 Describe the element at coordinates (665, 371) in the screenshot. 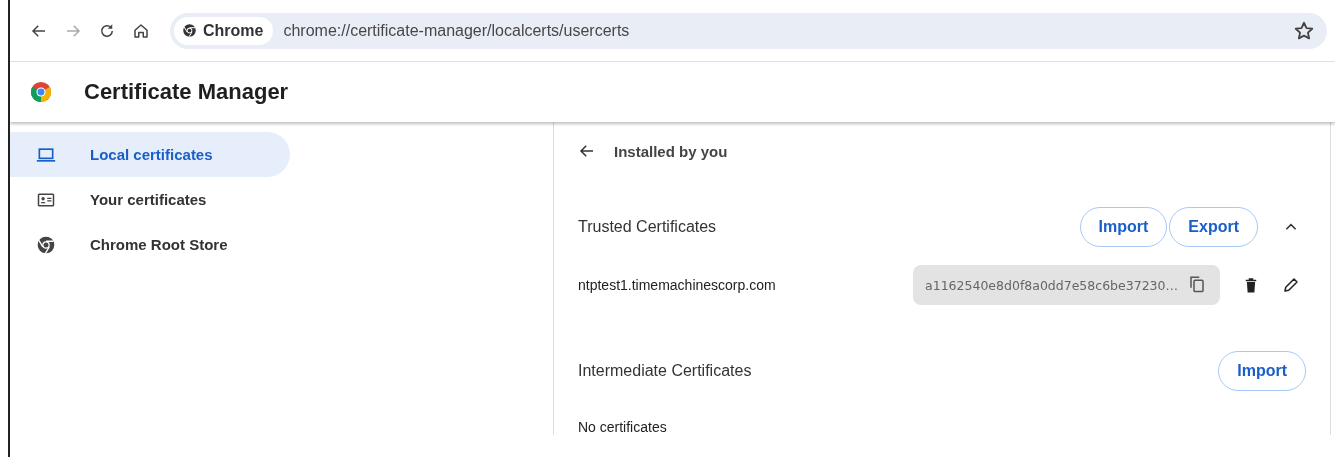

I see `section-title: Intermediate Certificates` at that location.